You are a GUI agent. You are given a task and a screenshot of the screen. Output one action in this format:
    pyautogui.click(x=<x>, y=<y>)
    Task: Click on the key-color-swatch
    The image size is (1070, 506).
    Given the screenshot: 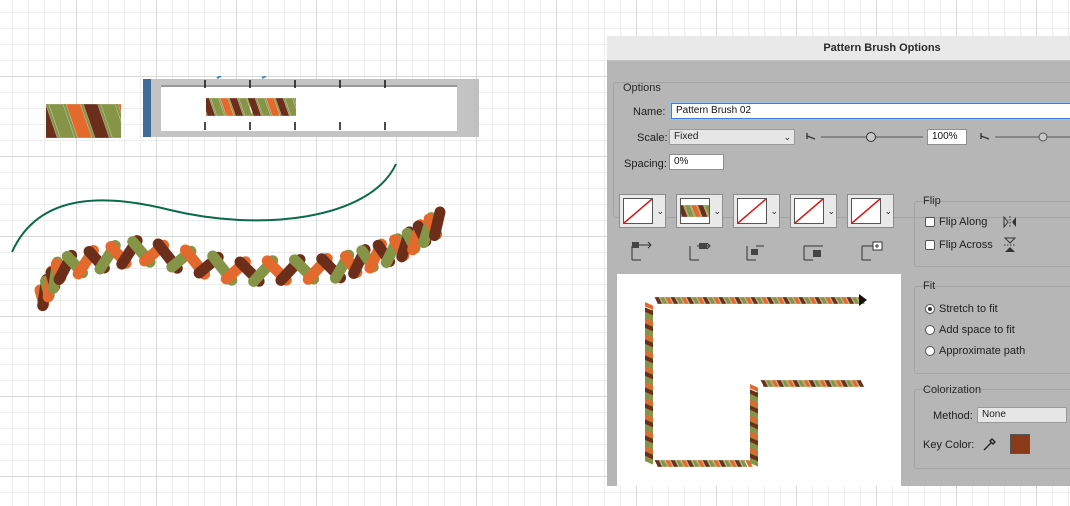 What is the action you would take?
    pyautogui.click(x=1020, y=444)
    